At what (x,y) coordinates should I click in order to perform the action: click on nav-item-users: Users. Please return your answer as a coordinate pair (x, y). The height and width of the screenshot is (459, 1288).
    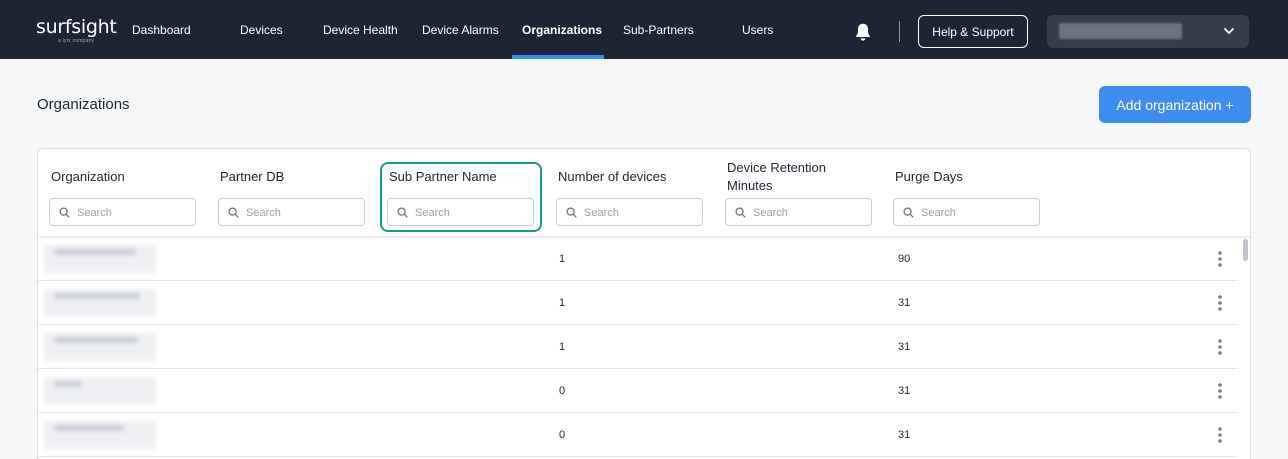
    Looking at the image, I should click on (757, 30).